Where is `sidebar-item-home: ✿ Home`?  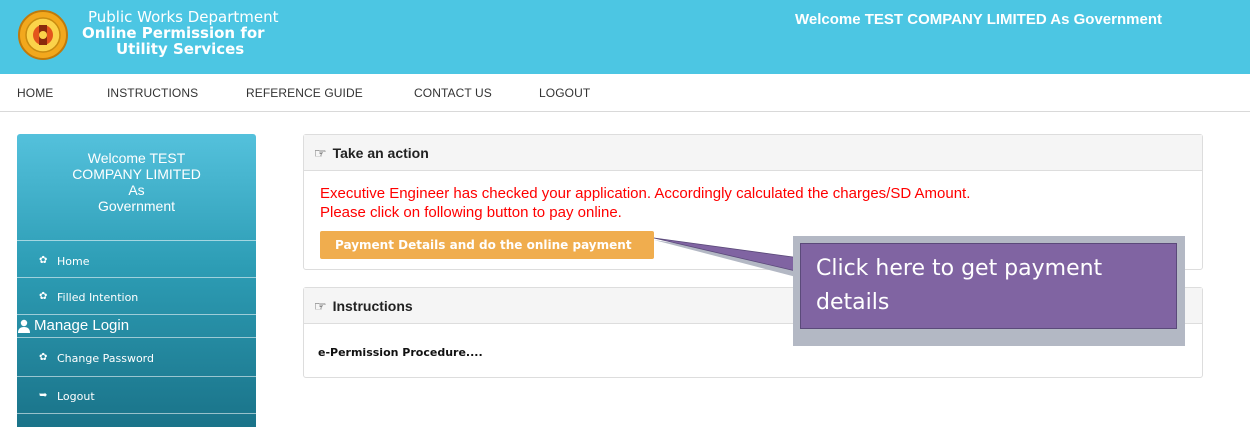
sidebar-item-home: ✿ Home is located at coordinates (136, 265).